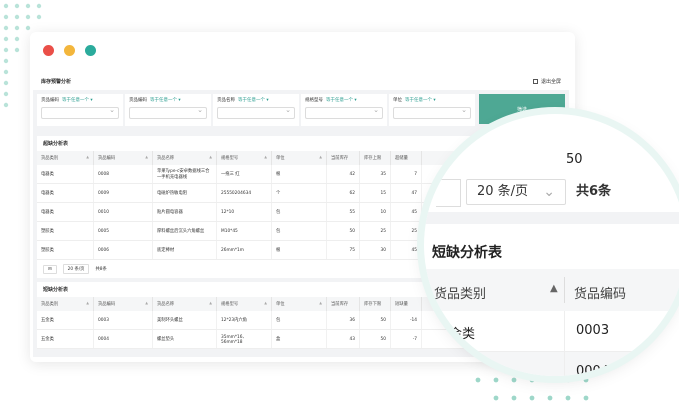 This screenshot has width=679, height=408. I want to click on minimize-window-button, so click(69, 50).